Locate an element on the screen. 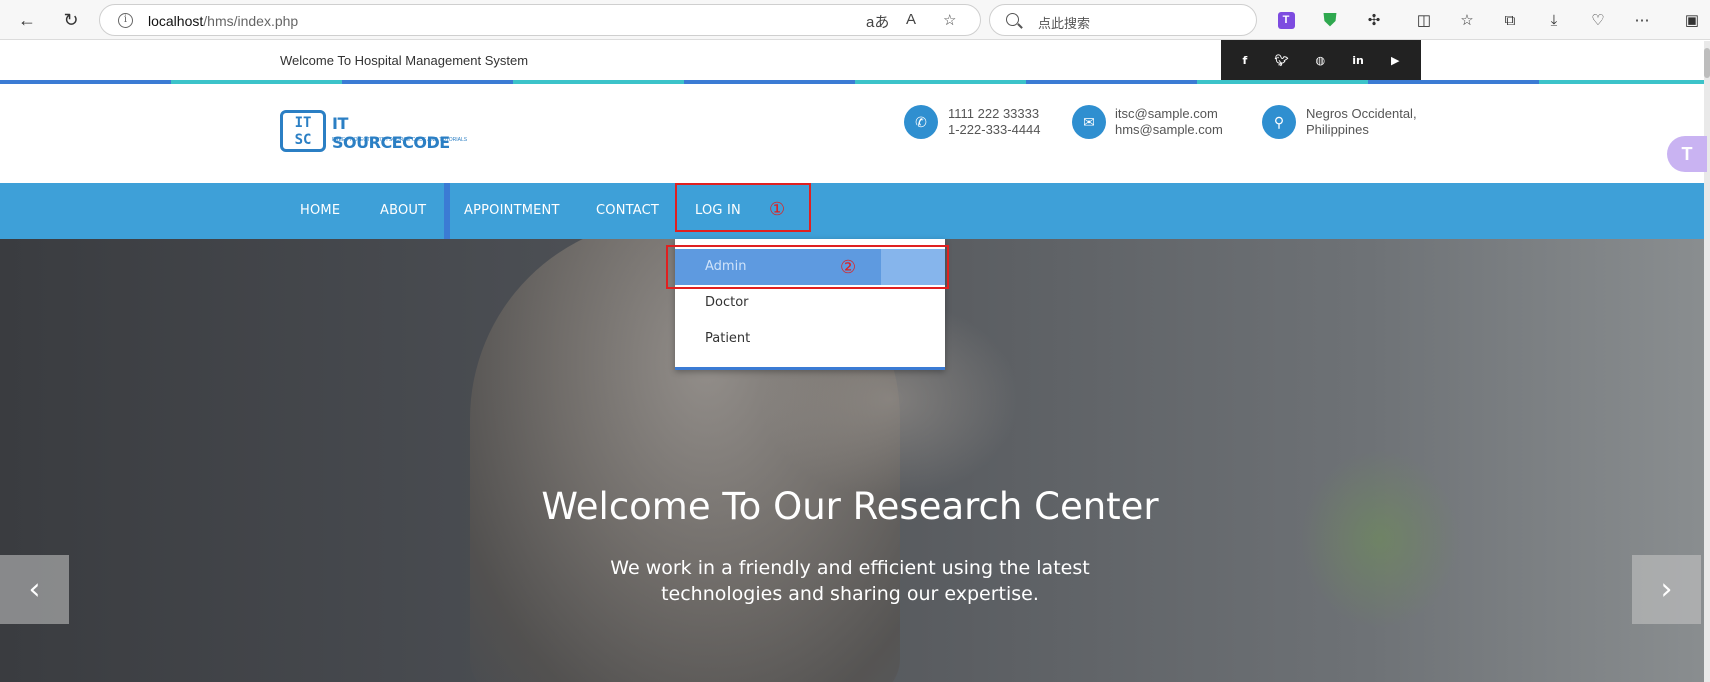 Image resolution: width=1710 pixels, height=682 pixels. hero-plant-image is located at coordinates (1380, 539).